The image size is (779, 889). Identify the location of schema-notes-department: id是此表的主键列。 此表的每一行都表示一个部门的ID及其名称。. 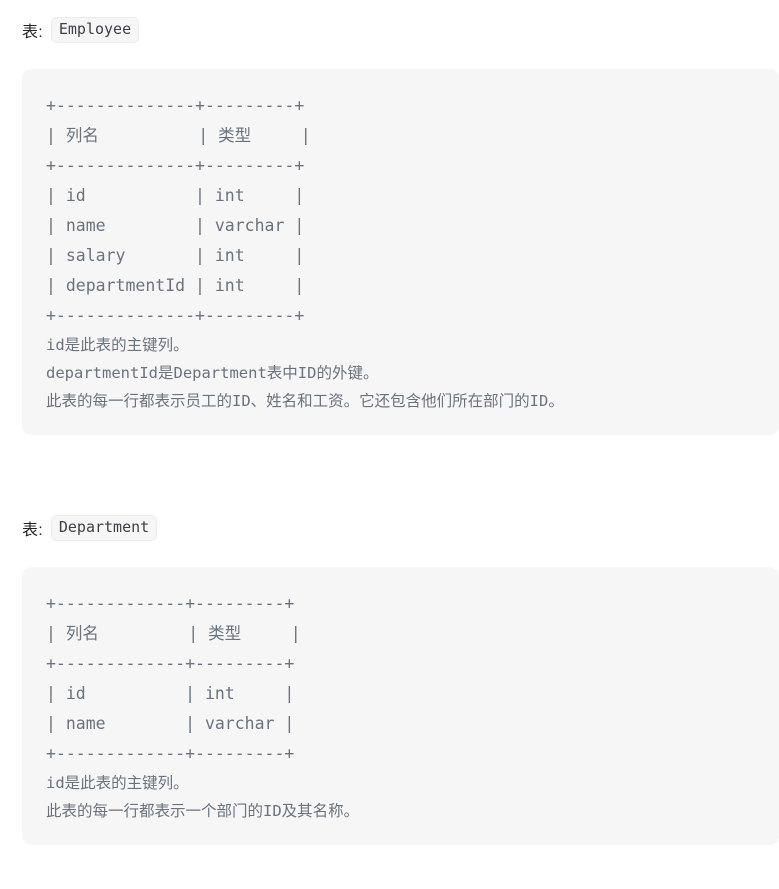
(203, 797).